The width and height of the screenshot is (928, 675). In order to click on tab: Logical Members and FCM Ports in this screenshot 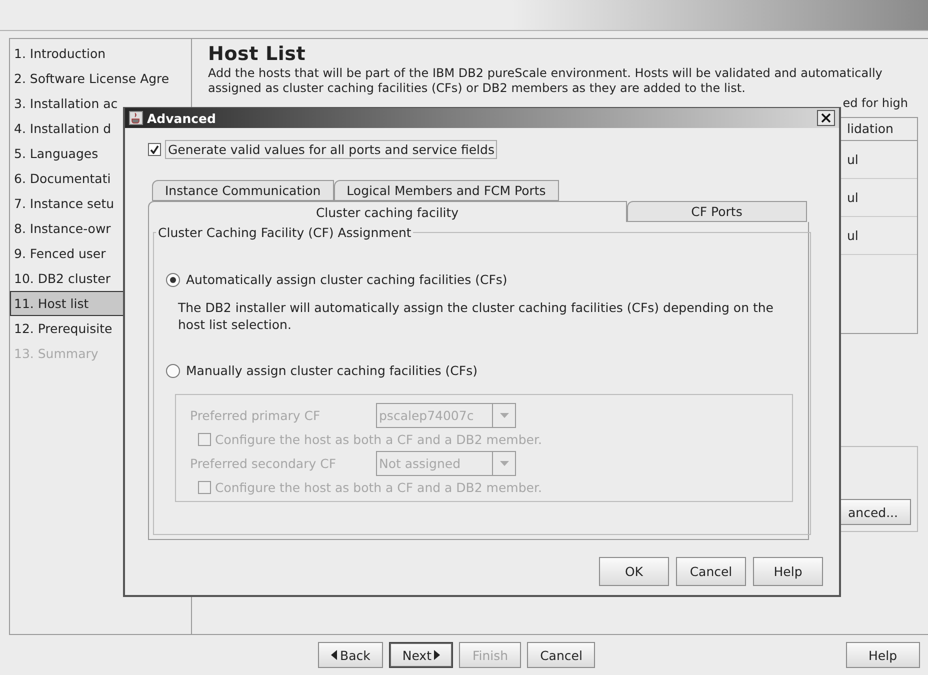, I will do `click(446, 190)`.